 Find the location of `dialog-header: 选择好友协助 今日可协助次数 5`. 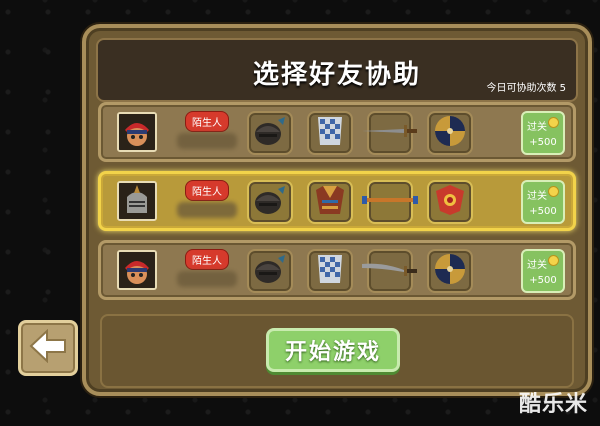

dialog-header: 选择好友协助 今日可协助次数 5 is located at coordinates (337, 70).